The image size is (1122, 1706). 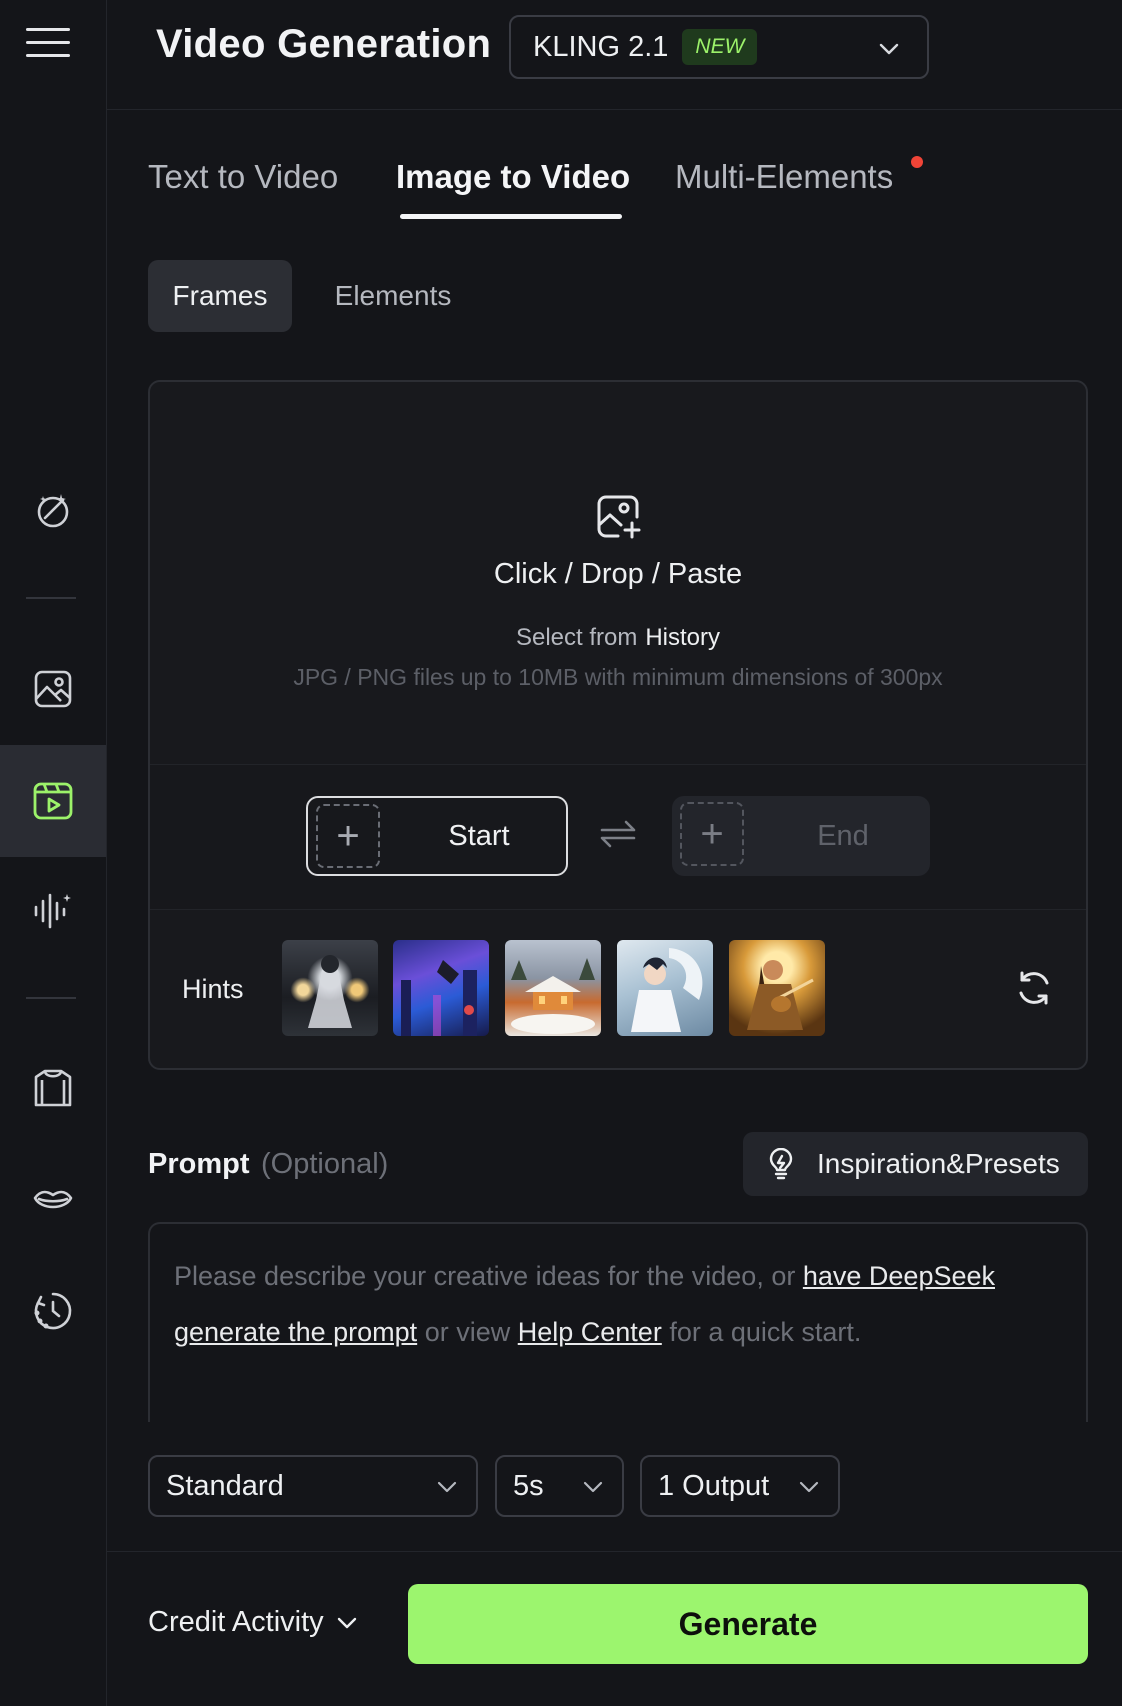 I want to click on tab-multi-elements: Multi-Elements, so click(x=784, y=177).